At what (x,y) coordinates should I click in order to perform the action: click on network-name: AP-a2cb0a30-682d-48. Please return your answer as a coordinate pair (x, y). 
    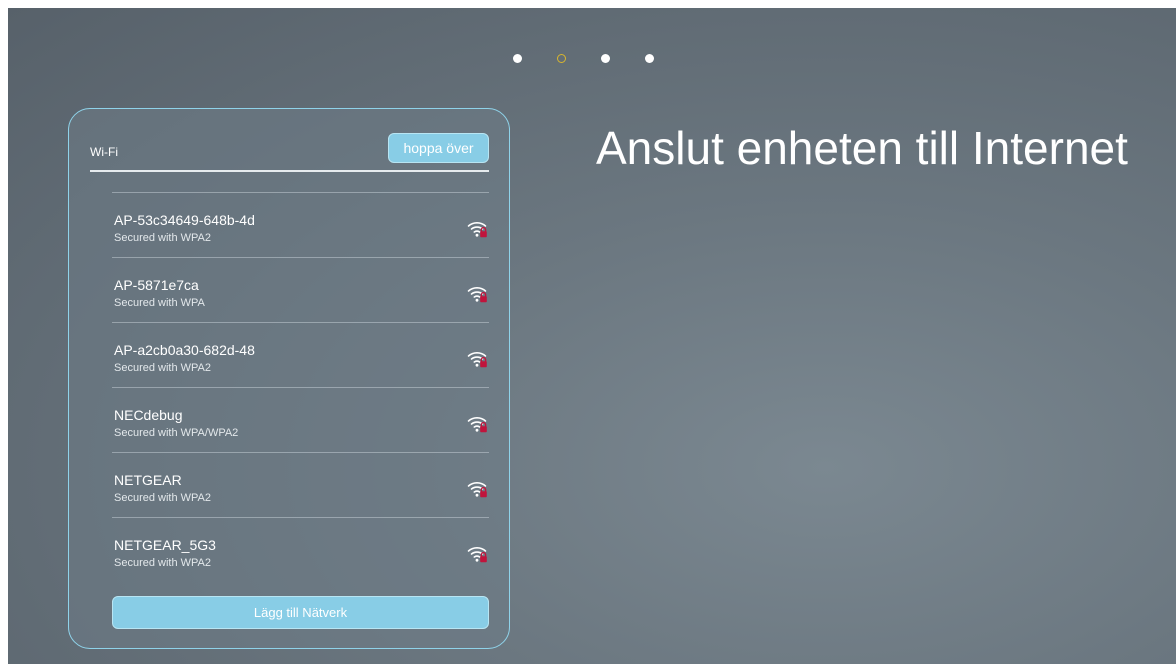
    Looking at the image, I should click on (184, 350).